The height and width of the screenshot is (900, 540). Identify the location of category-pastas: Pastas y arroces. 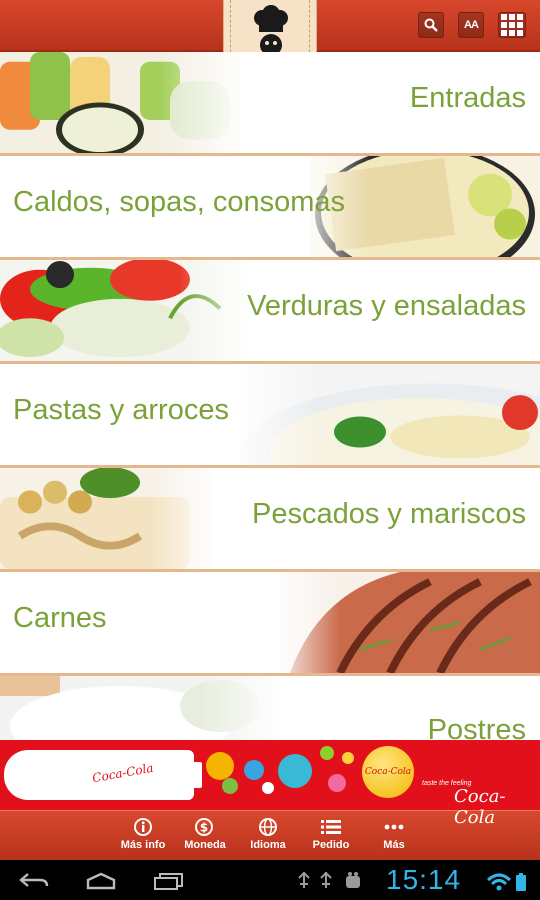
(270, 416).